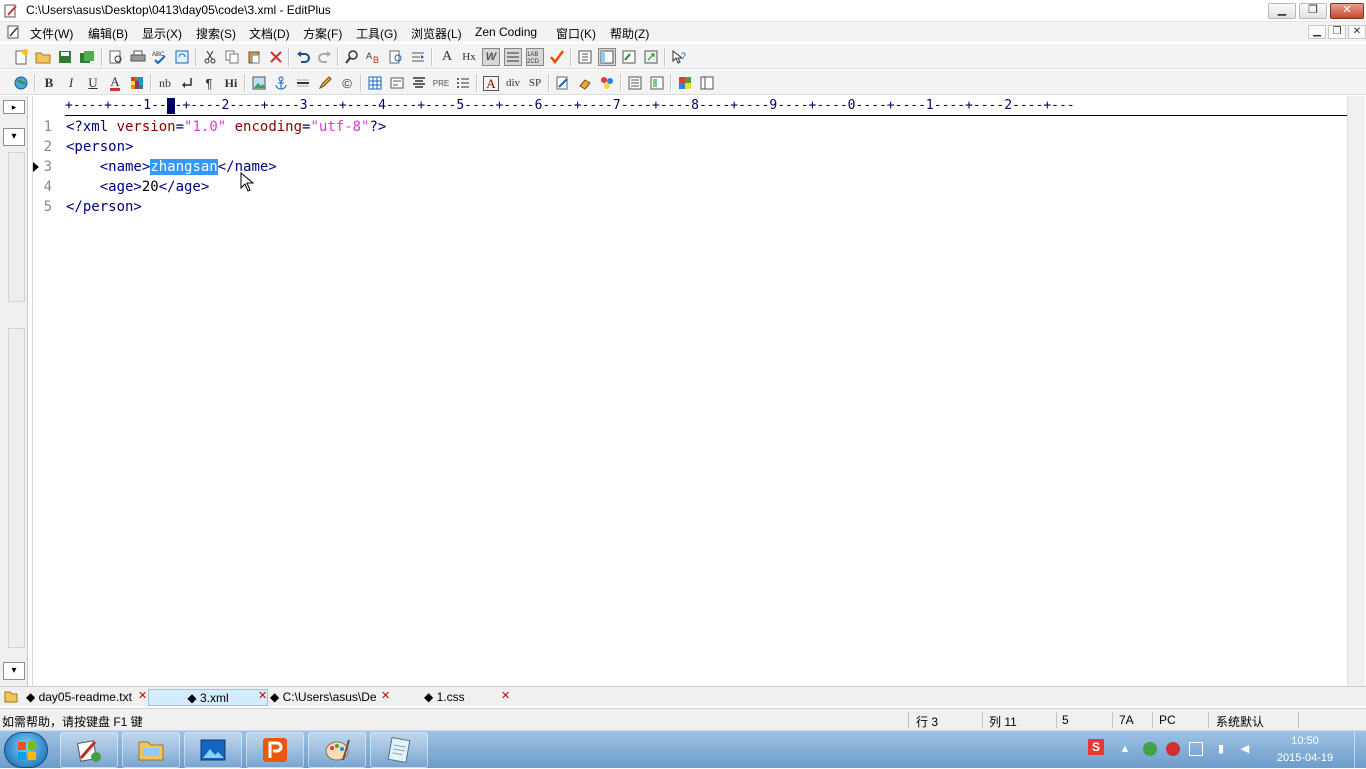 Image resolution: width=1366 pixels, height=769 pixels. I want to click on script-button, so click(585, 83).